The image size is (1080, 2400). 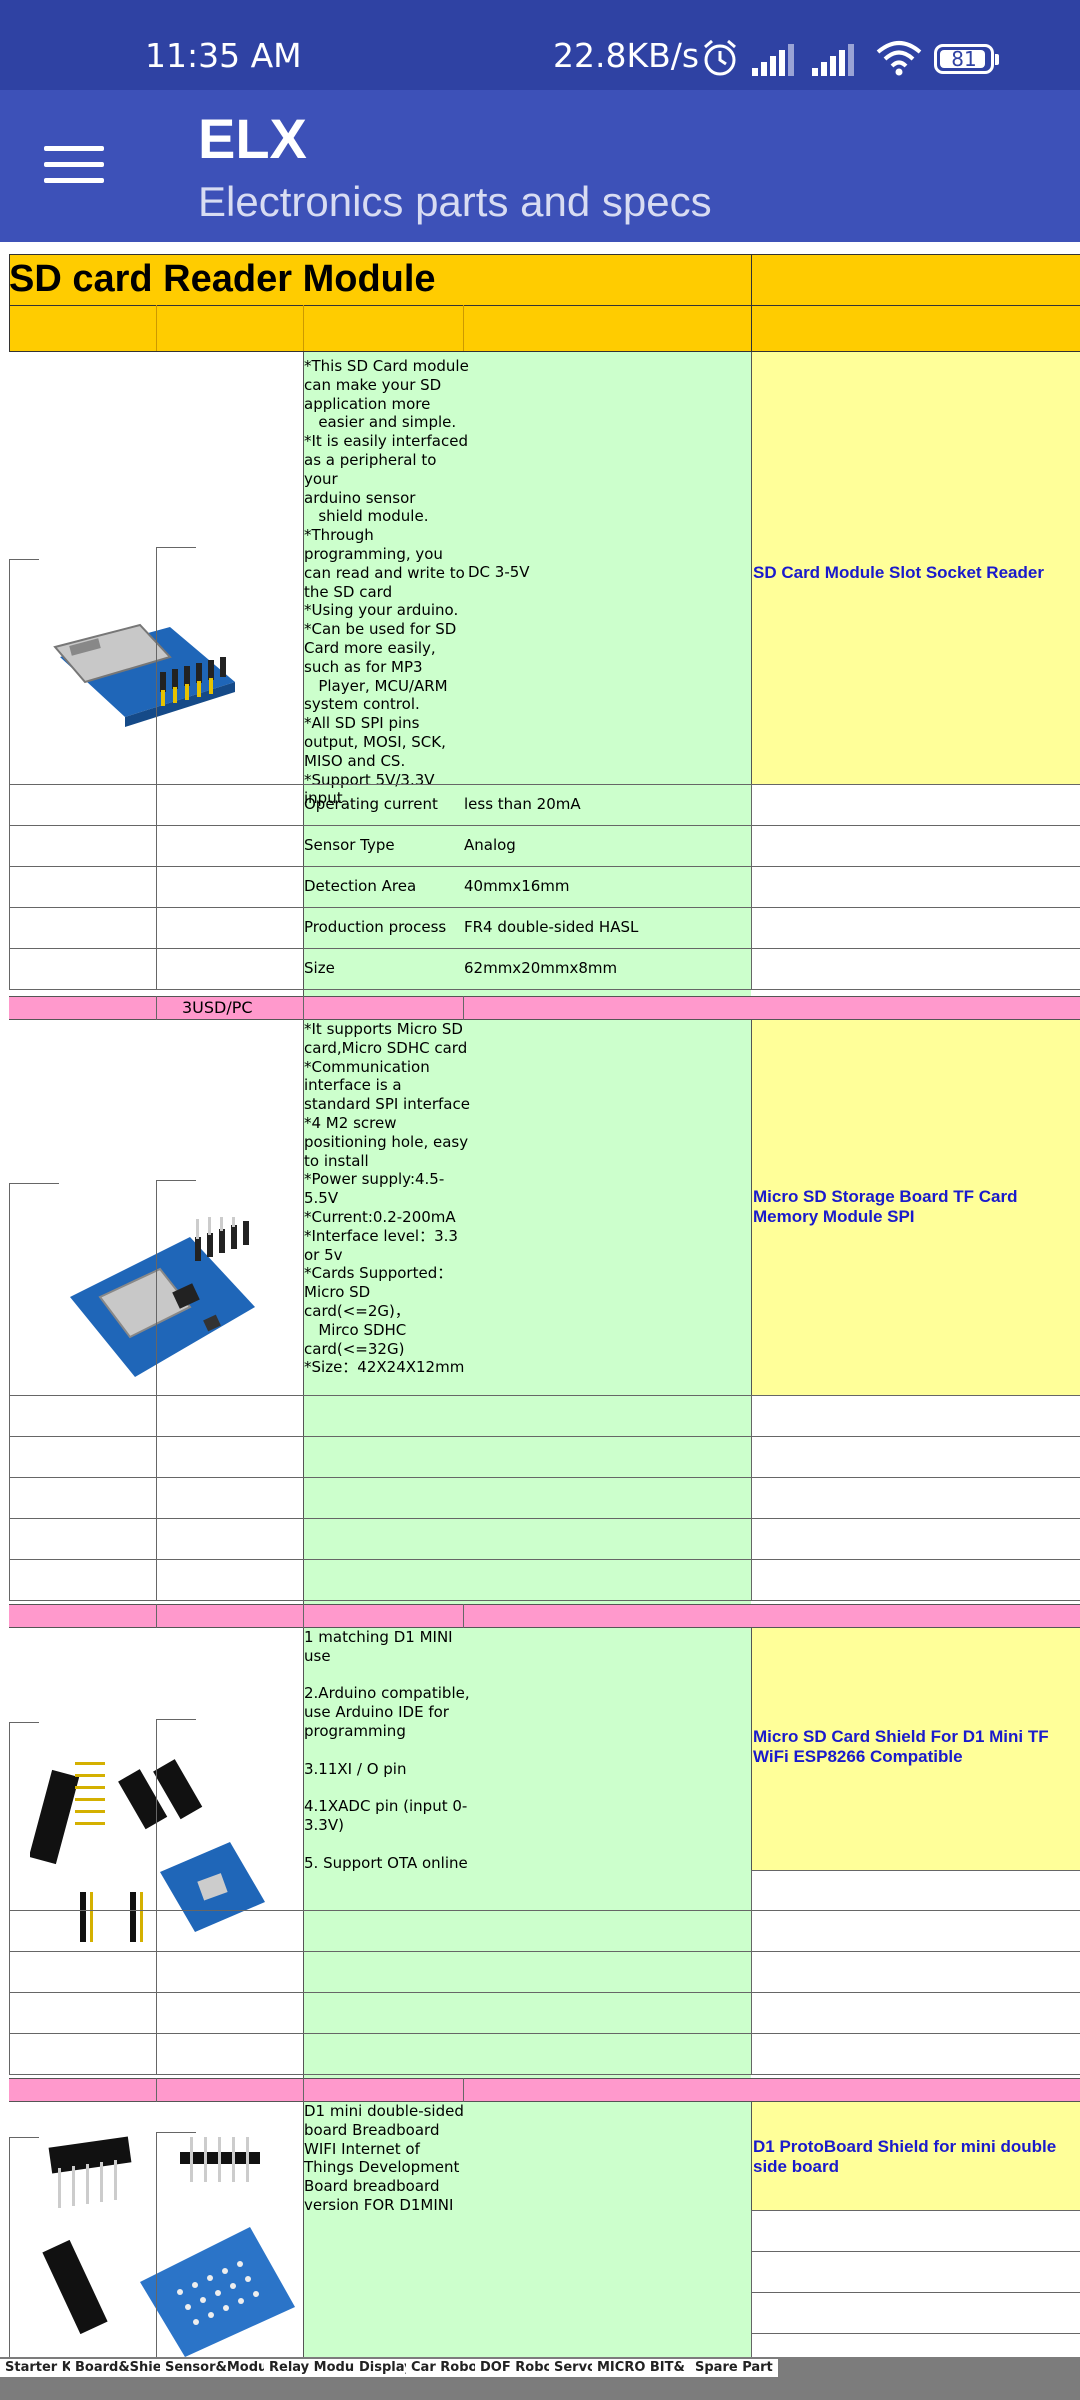 I want to click on spec-value: 40mmx16mm, so click(x=517, y=886).